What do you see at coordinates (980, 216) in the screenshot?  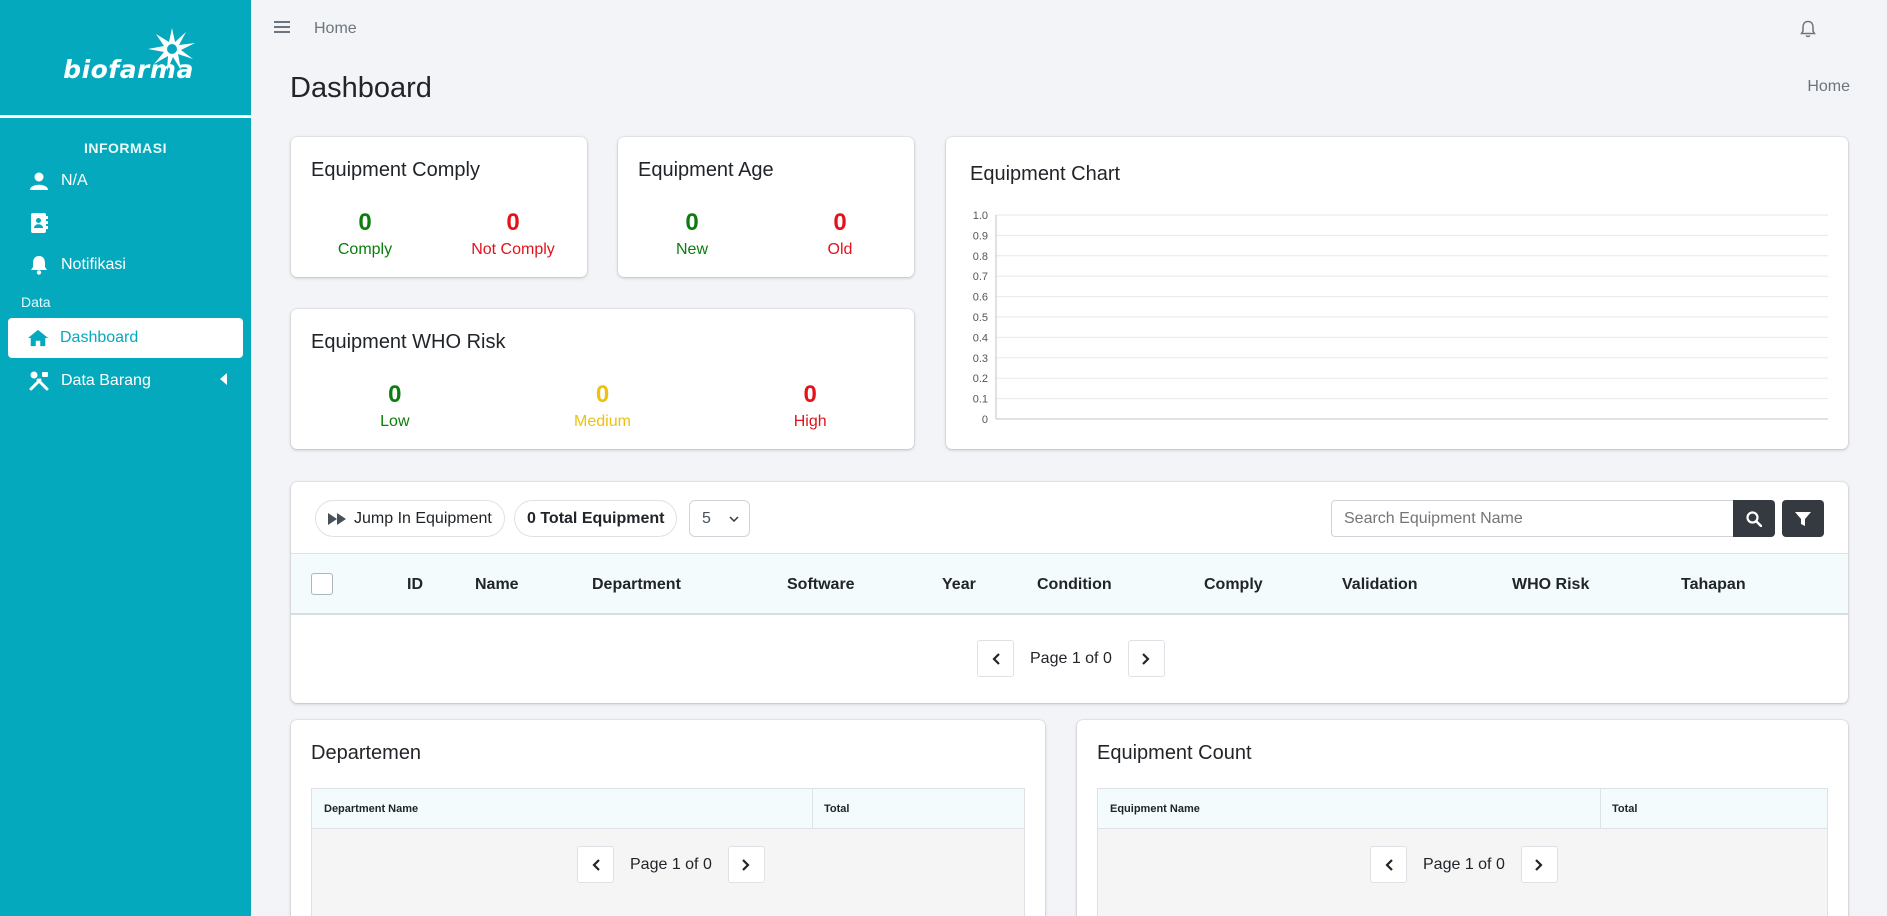 I see `y-tick-label: 1.0` at bounding box center [980, 216].